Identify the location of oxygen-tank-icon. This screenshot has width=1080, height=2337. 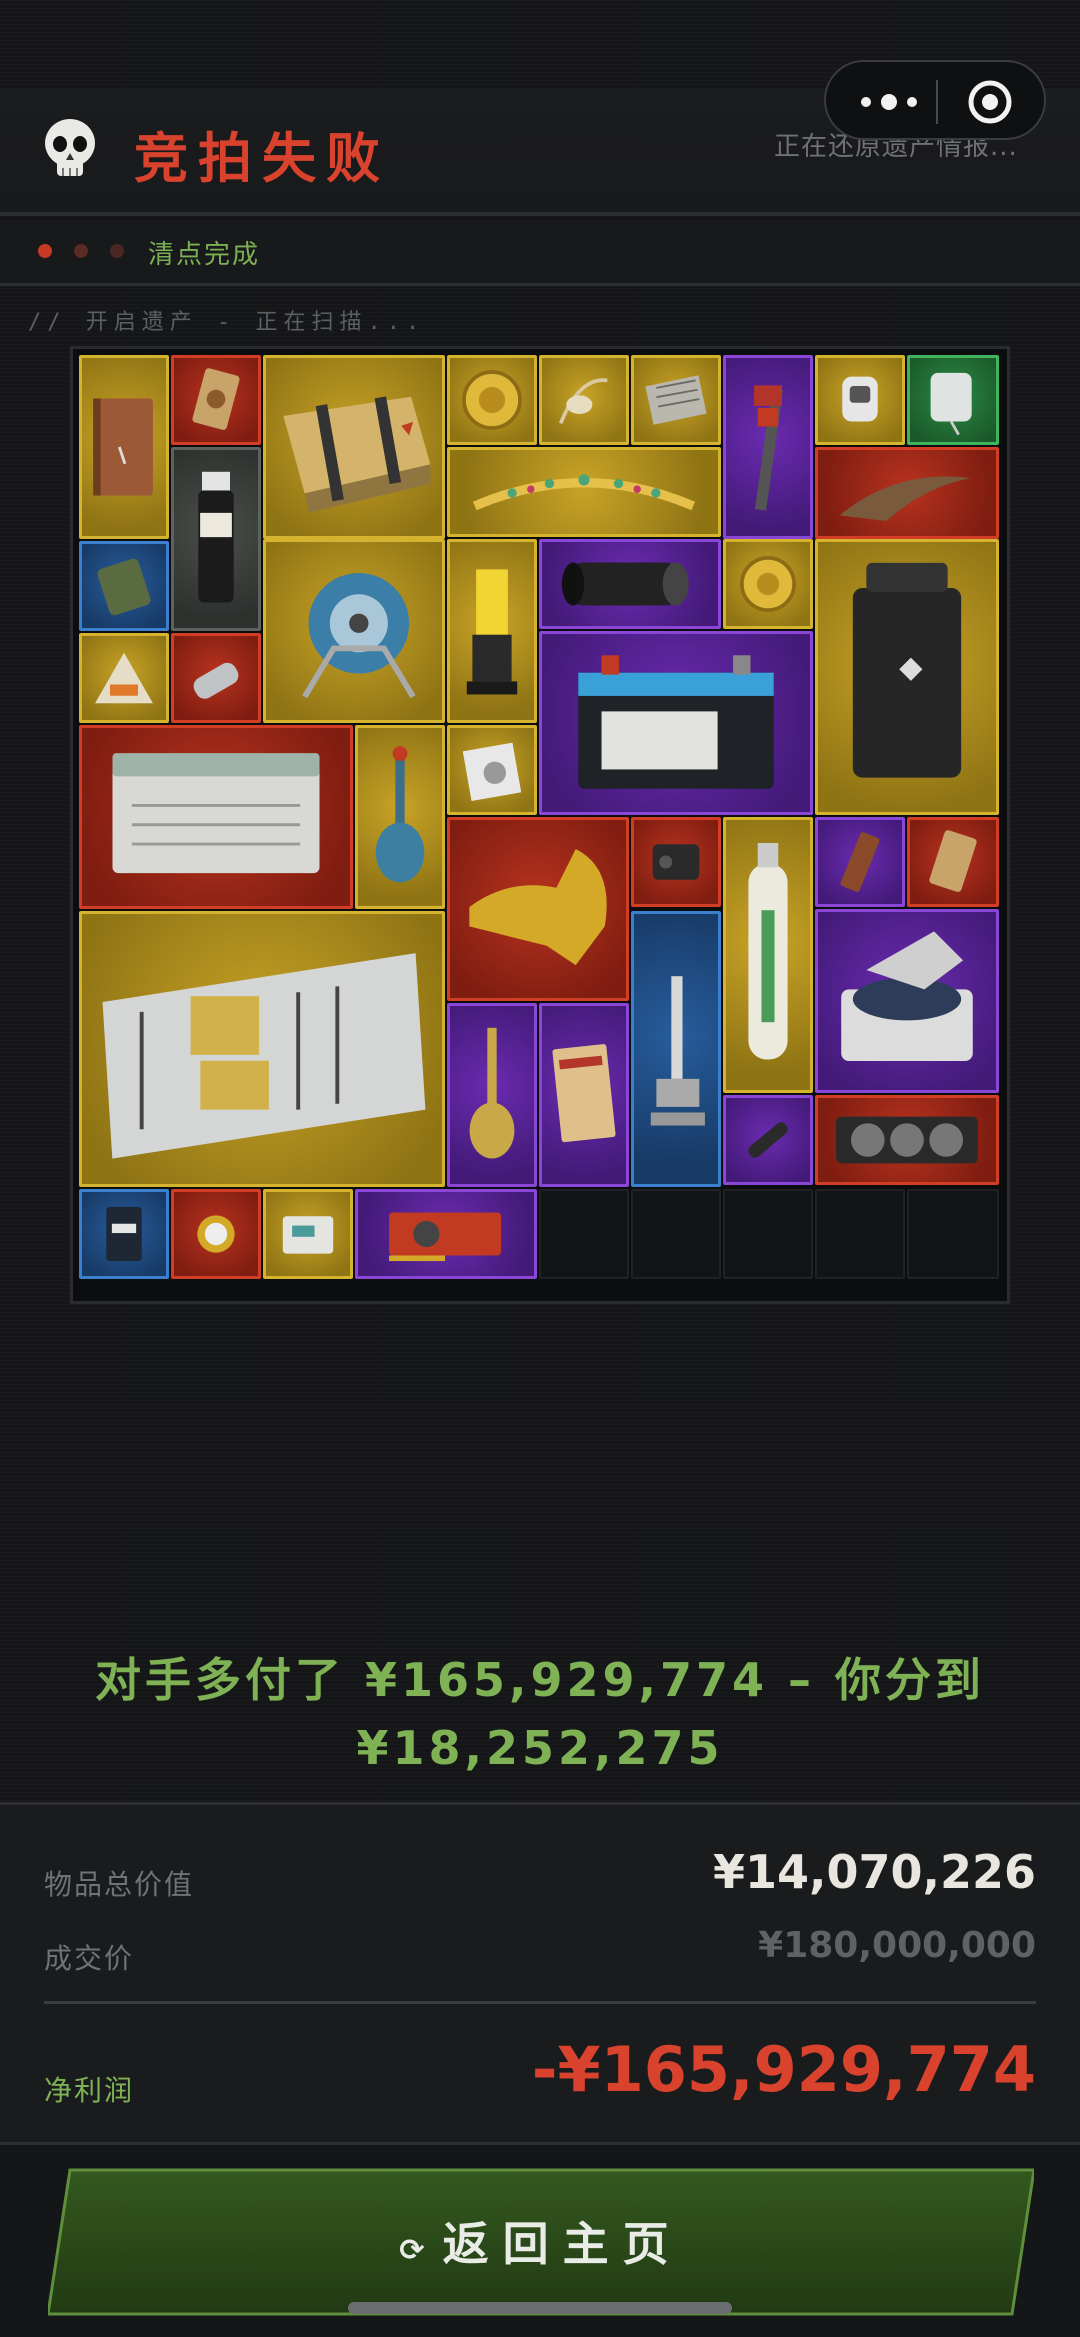
(768, 951).